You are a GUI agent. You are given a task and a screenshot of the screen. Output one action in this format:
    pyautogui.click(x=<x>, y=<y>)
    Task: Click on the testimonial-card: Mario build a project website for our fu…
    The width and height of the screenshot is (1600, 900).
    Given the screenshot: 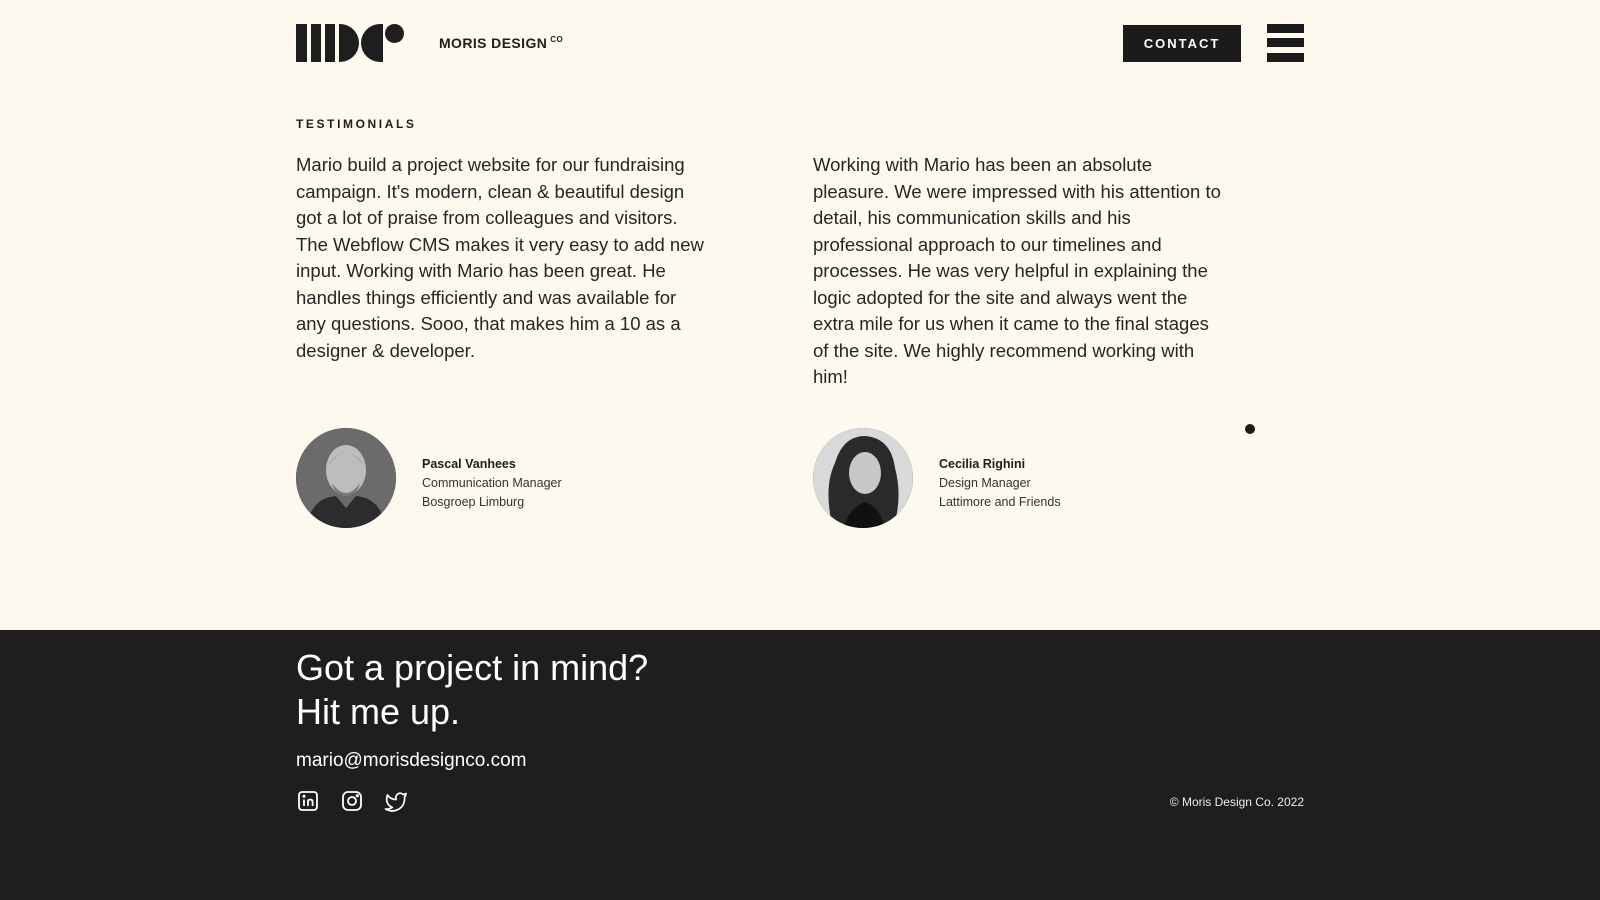 What is the action you would take?
    pyautogui.click(x=501, y=340)
    